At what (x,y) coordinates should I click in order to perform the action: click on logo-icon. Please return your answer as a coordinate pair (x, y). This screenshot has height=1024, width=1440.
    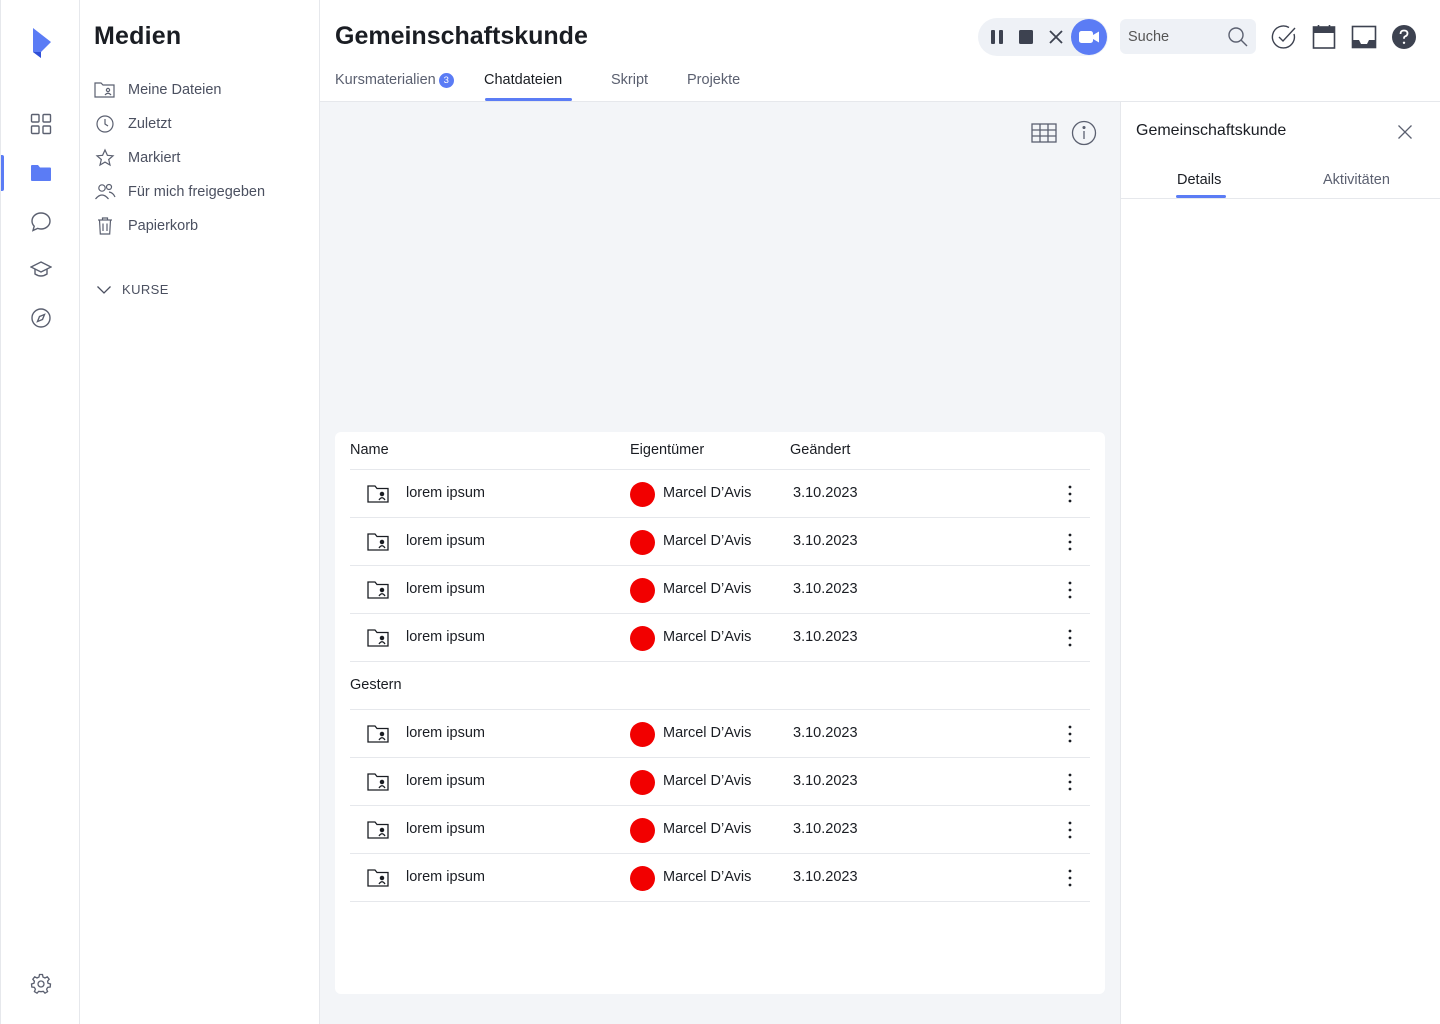
    Looking at the image, I should click on (42, 44).